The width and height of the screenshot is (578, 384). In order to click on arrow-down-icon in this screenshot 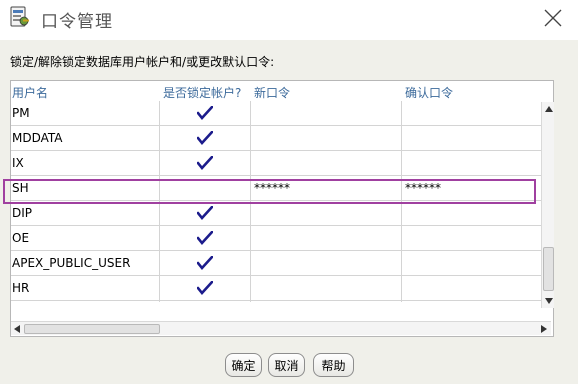, I will do `click(548, 300)`.